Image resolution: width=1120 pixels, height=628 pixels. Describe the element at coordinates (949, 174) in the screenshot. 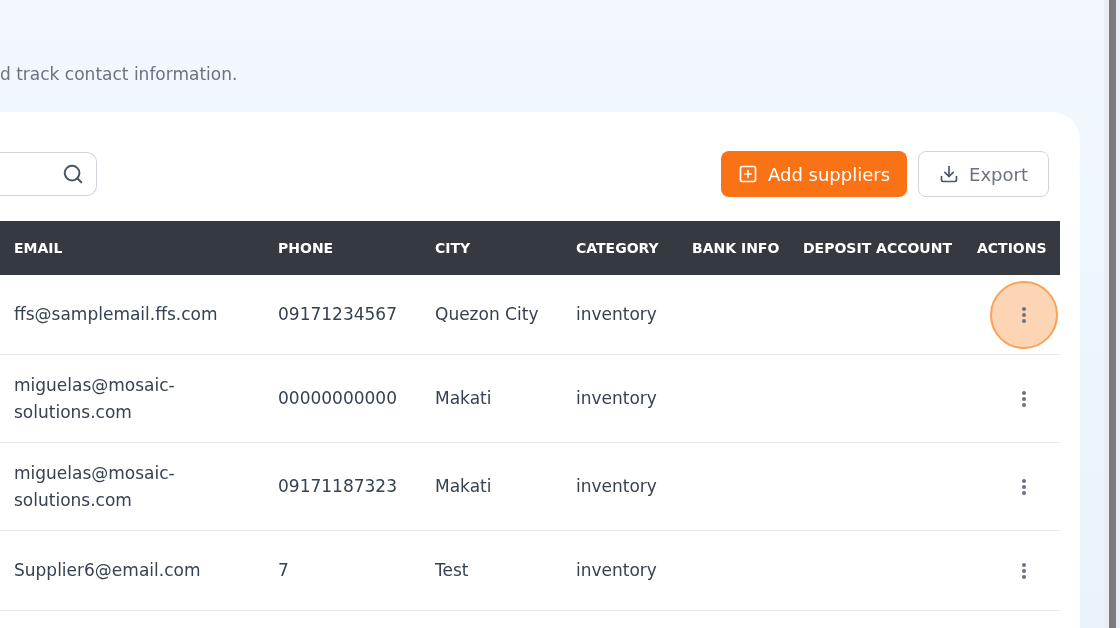

I see `download-icon` at that location.